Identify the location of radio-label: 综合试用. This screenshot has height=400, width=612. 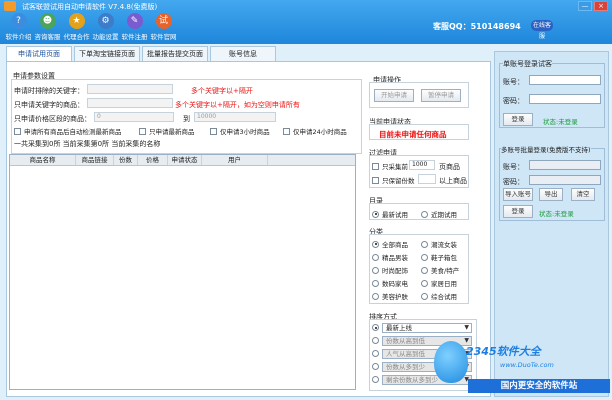
(444, 297).